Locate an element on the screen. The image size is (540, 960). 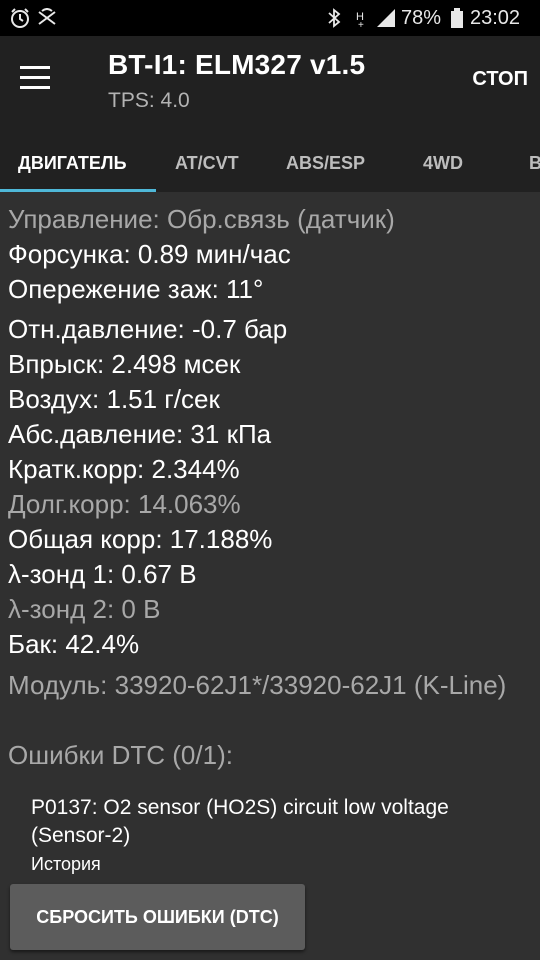
alarm-icon is located at coordinates (20, 18).